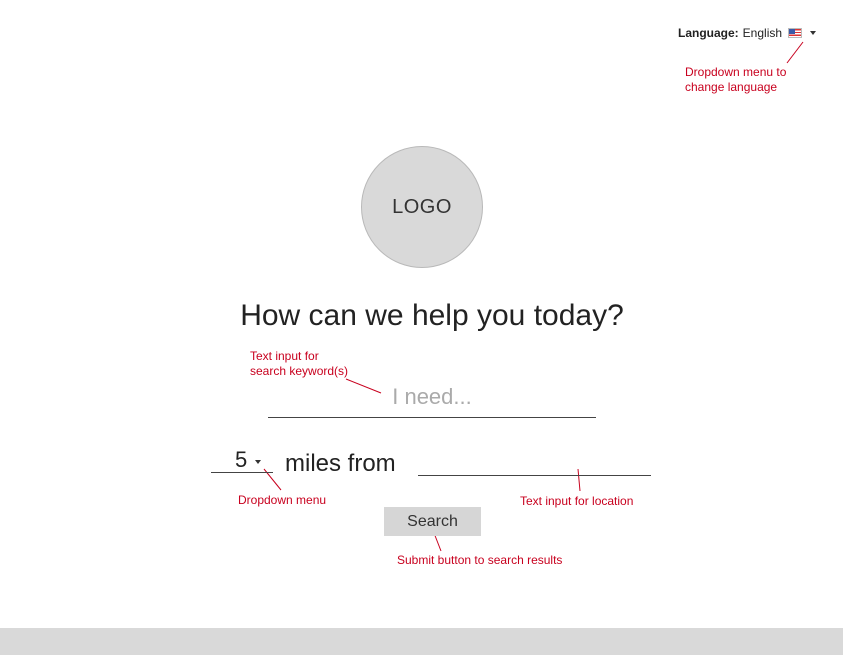  I want to click on search-button: Search, so click(432, 521).